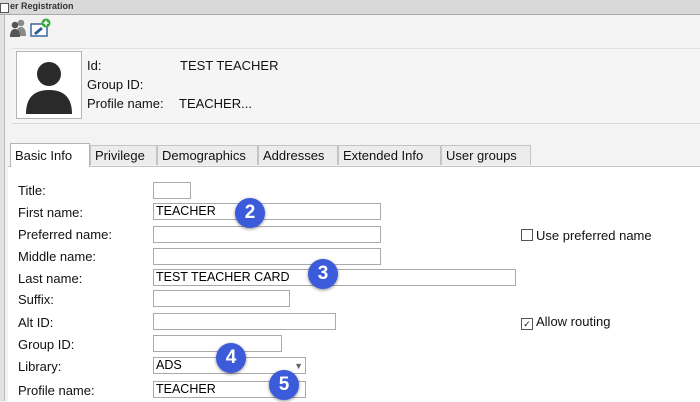  Describe the element at coordinates (40, 366) in the screenshot. I see `library-label: Library:` at that location.